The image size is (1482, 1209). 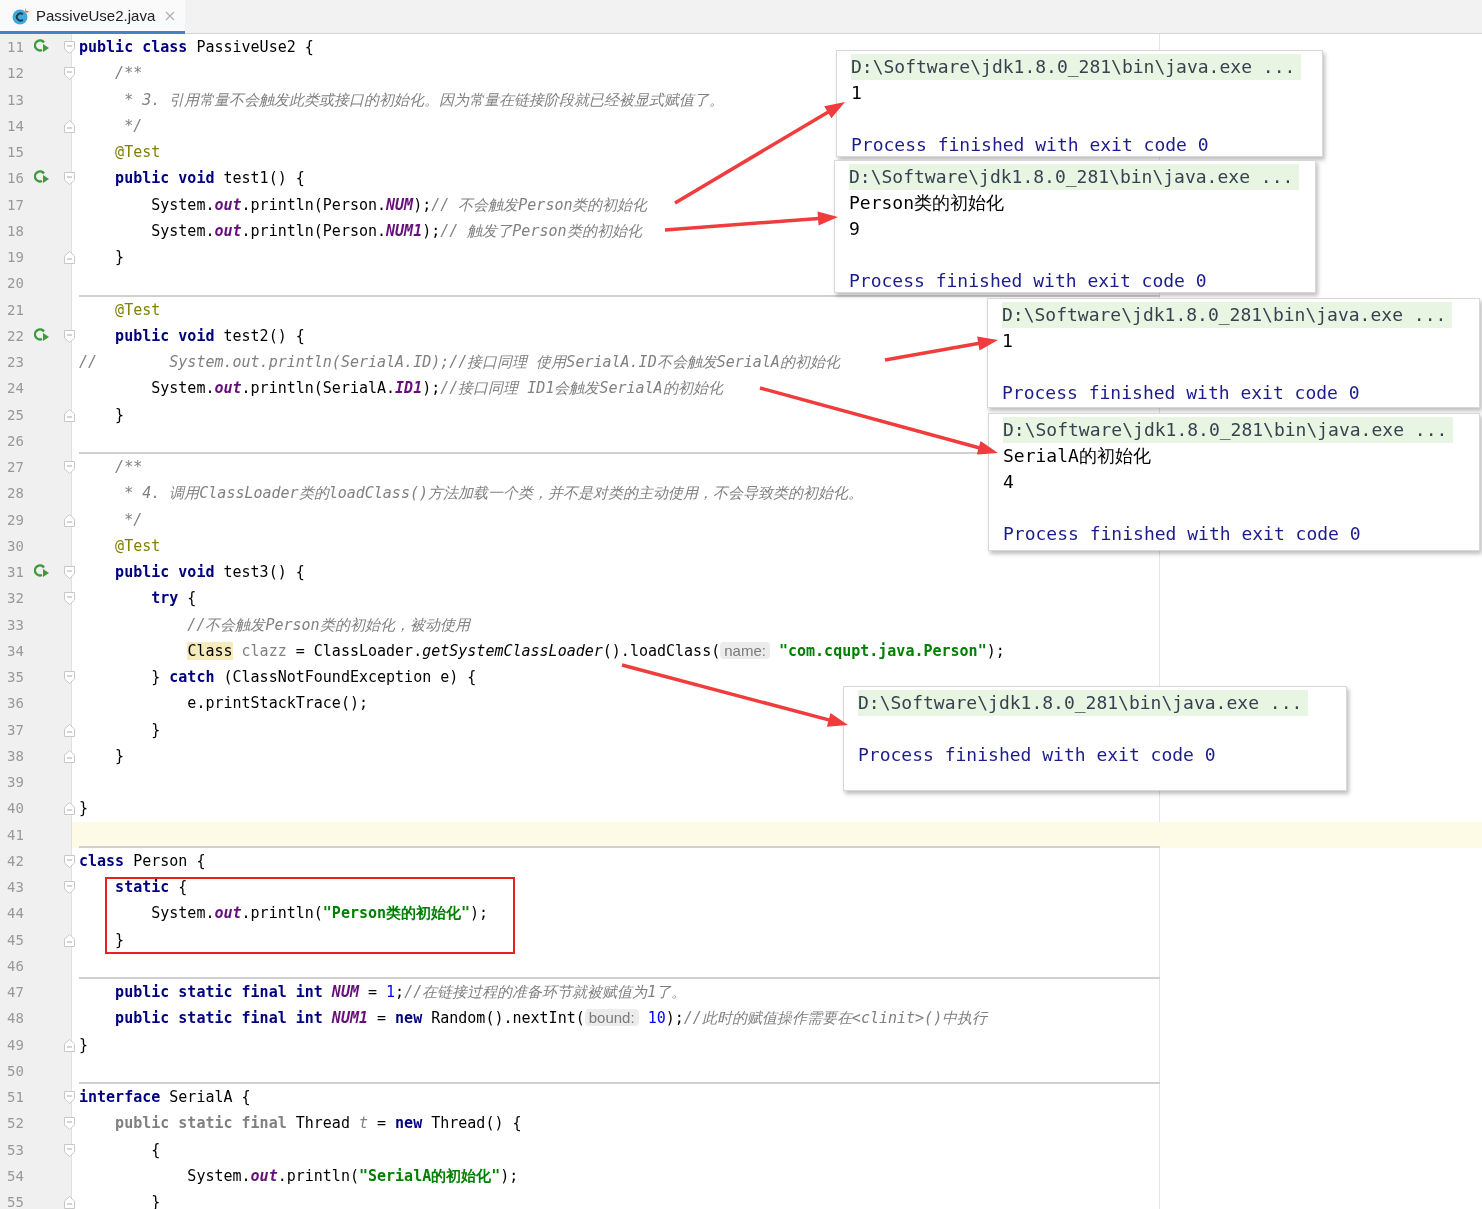 What do you see at coordinates (209, 335) in the screenshot?
I see `code-line: public void test2() {` at bounding box center [209, 335].